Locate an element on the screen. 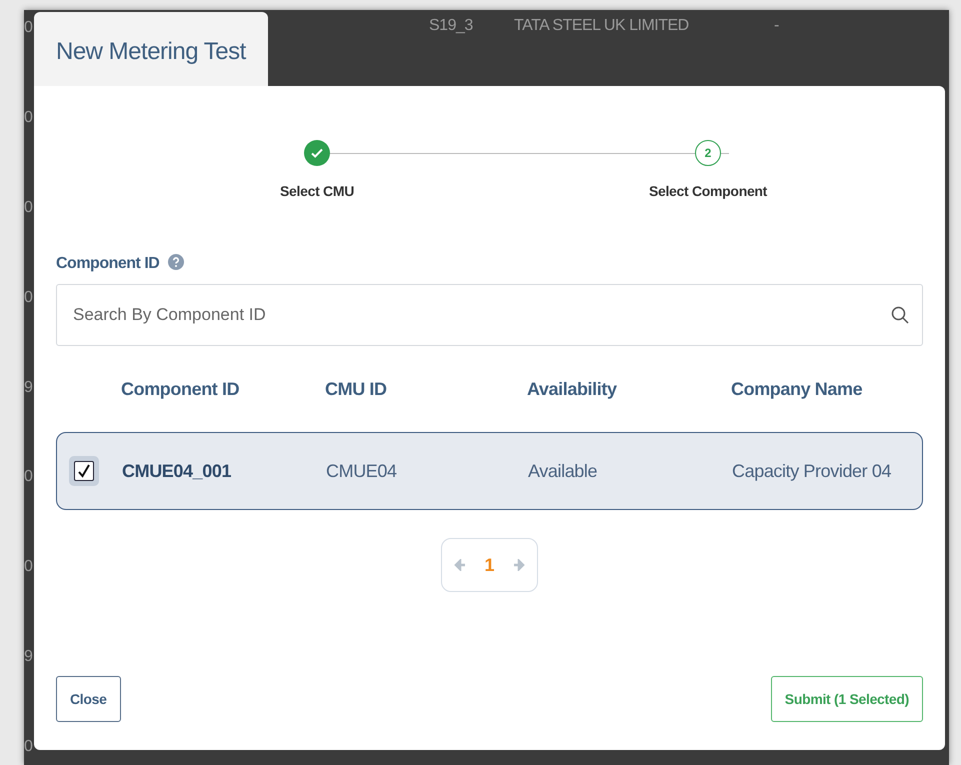 Image resolution: width=961 pixels, height=765 pixels. background-text: - is located at coordinates (776, 26).